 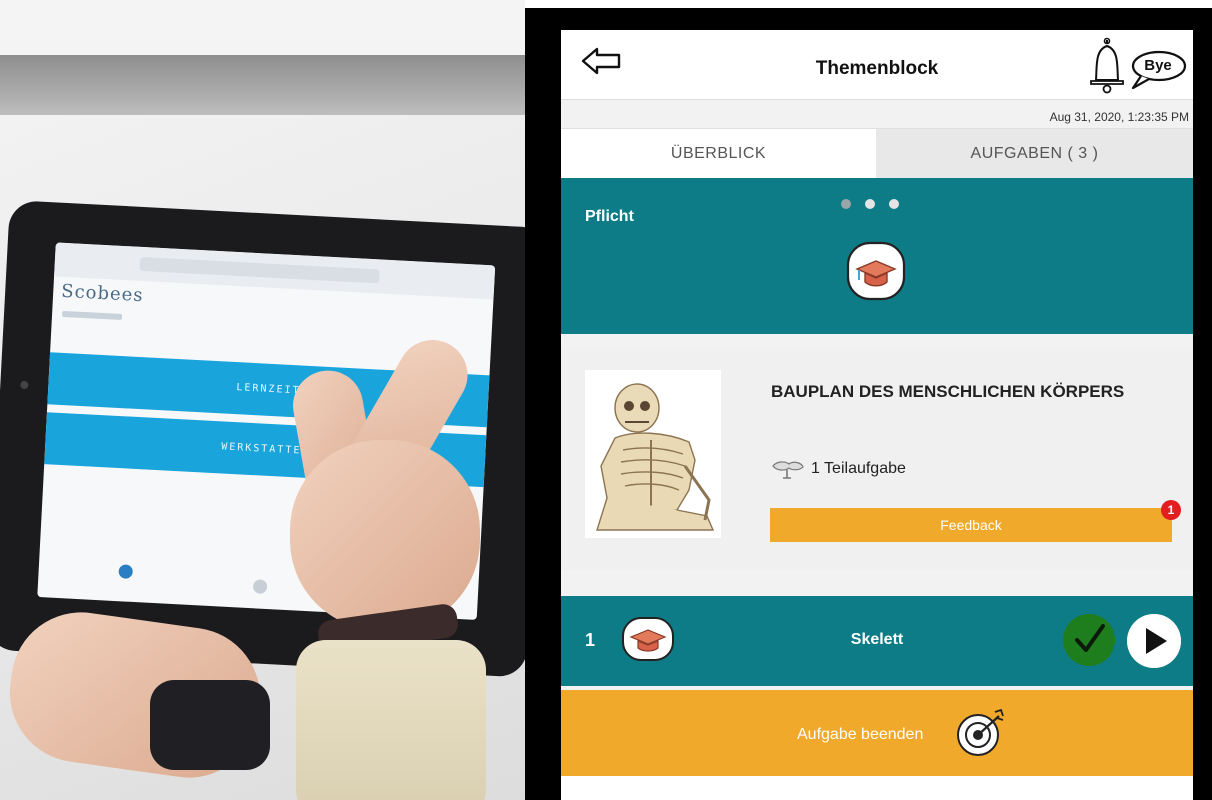 What do you see at coordinates (858, 469) in the screenshot?
I see `subtask-label: 1 Teilaufgabe` at bounding box center [858, 469].